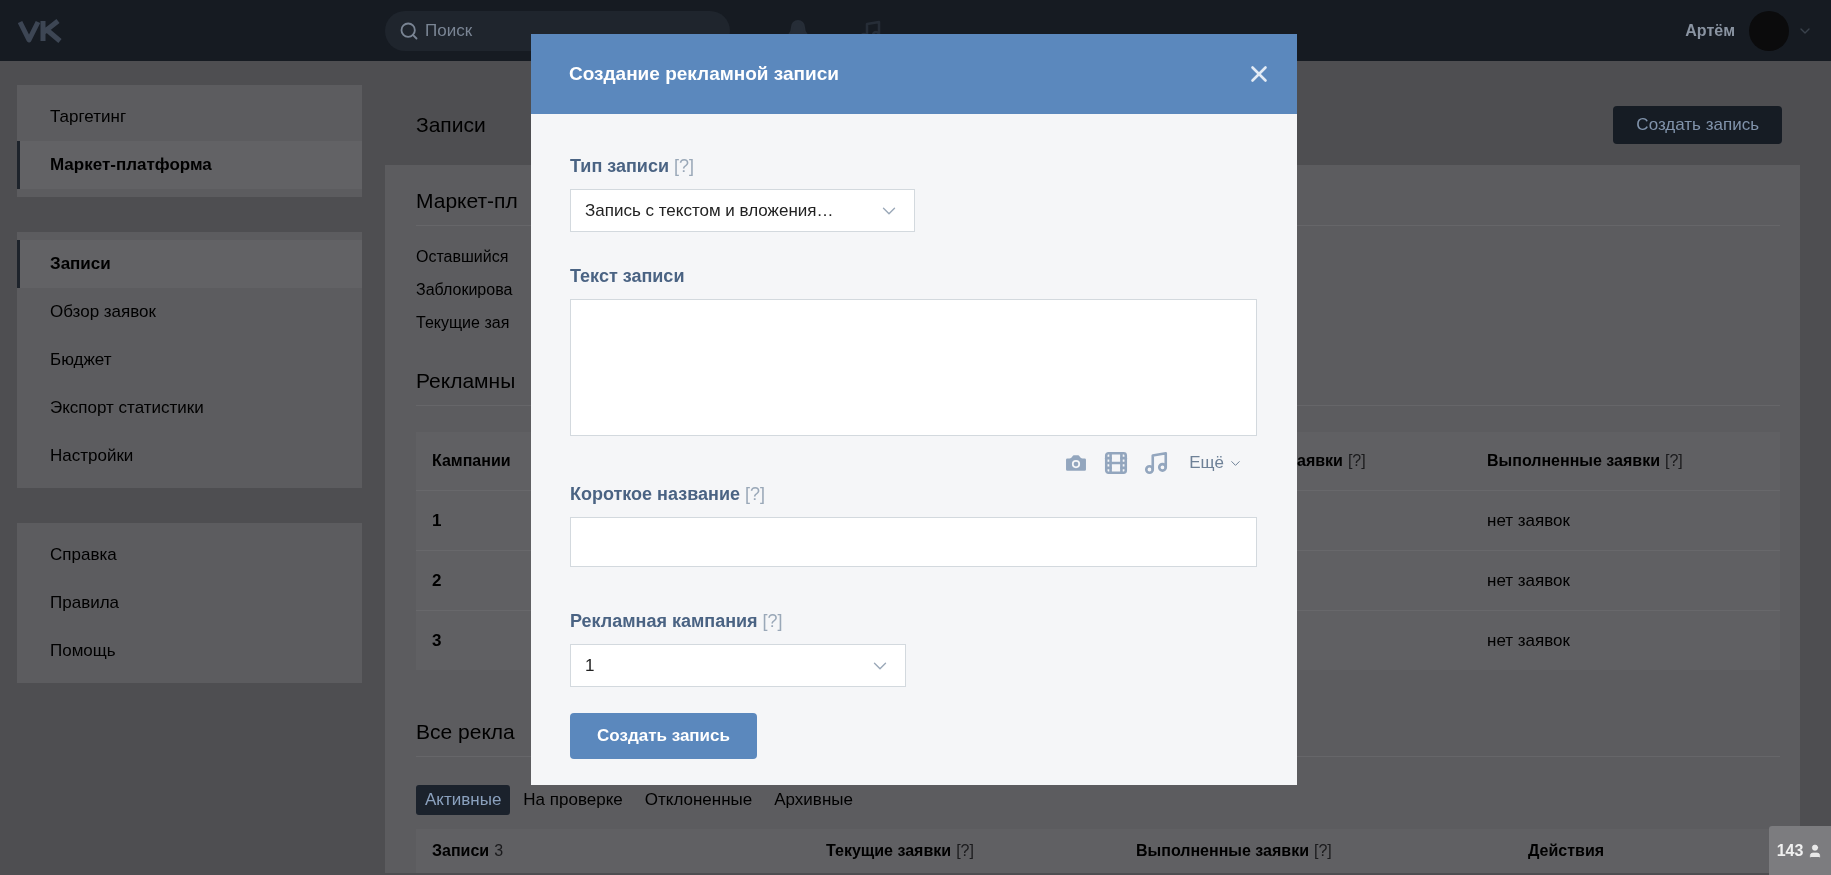 The image size is (1831, 875). What do you see at coordinates (463, 800) in the screenshot?
I see `tab: Активные` at bounding box center [463, 800].